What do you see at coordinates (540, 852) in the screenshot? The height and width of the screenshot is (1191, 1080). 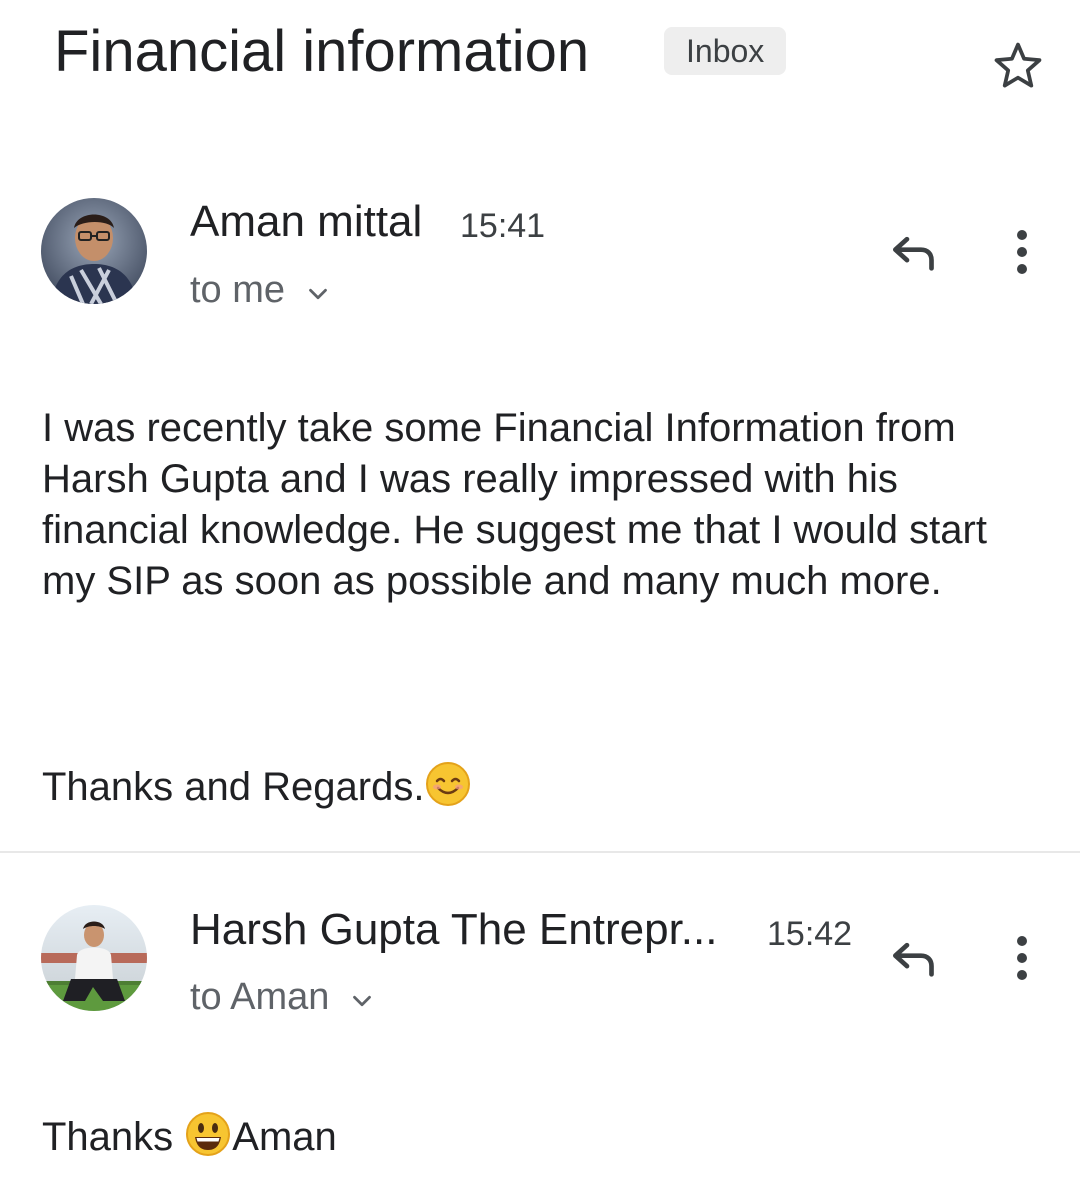 I see `message-divider` at bounding box center [540, 852].